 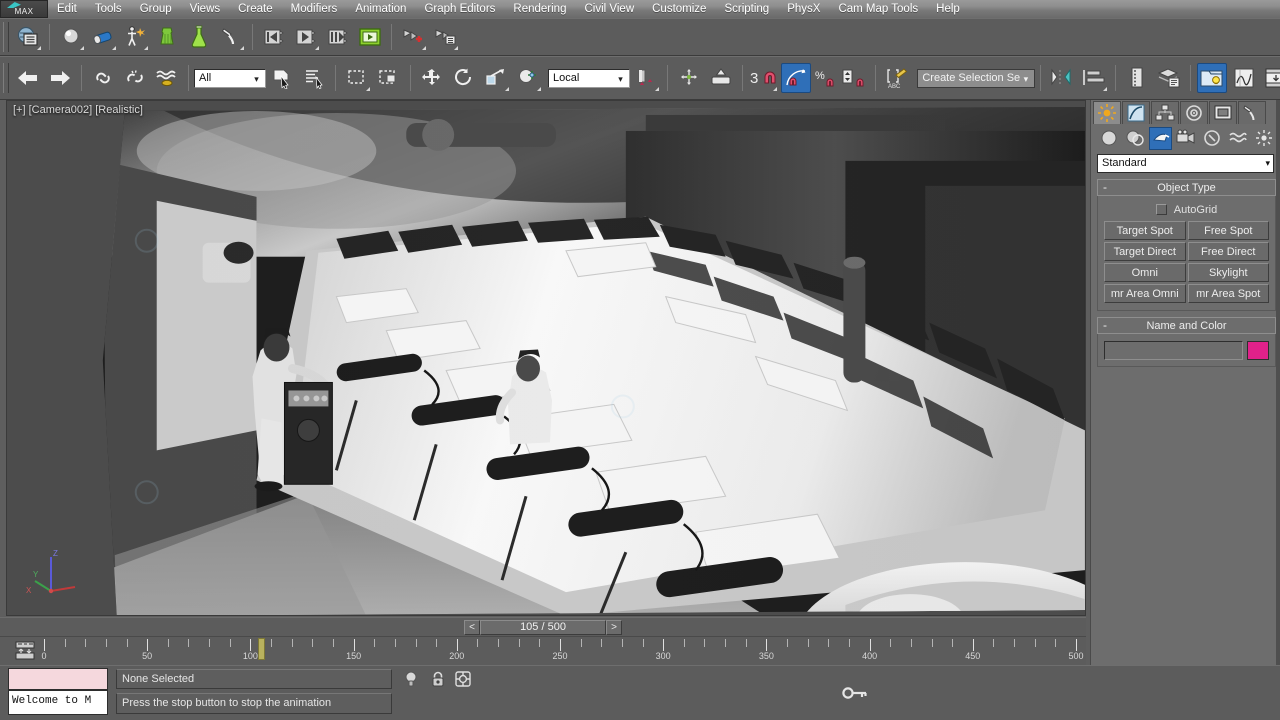 I want to click on edit-named-selection-icon: ABC, so click(x=897, y=78).